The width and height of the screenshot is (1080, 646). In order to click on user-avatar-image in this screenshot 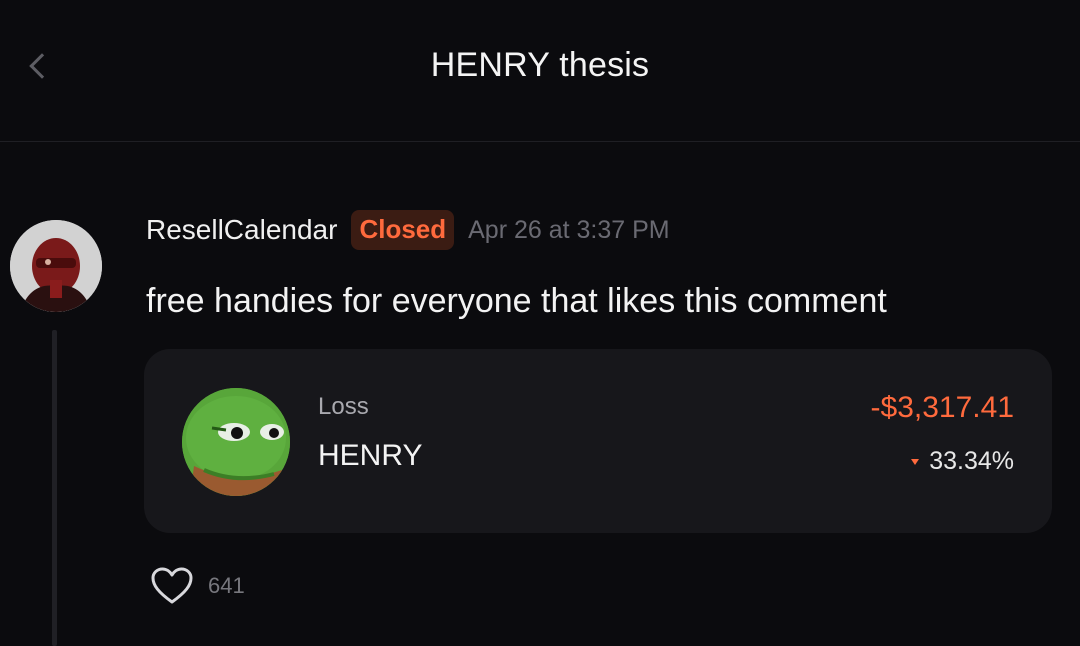, I will do `click(56, 266)`.